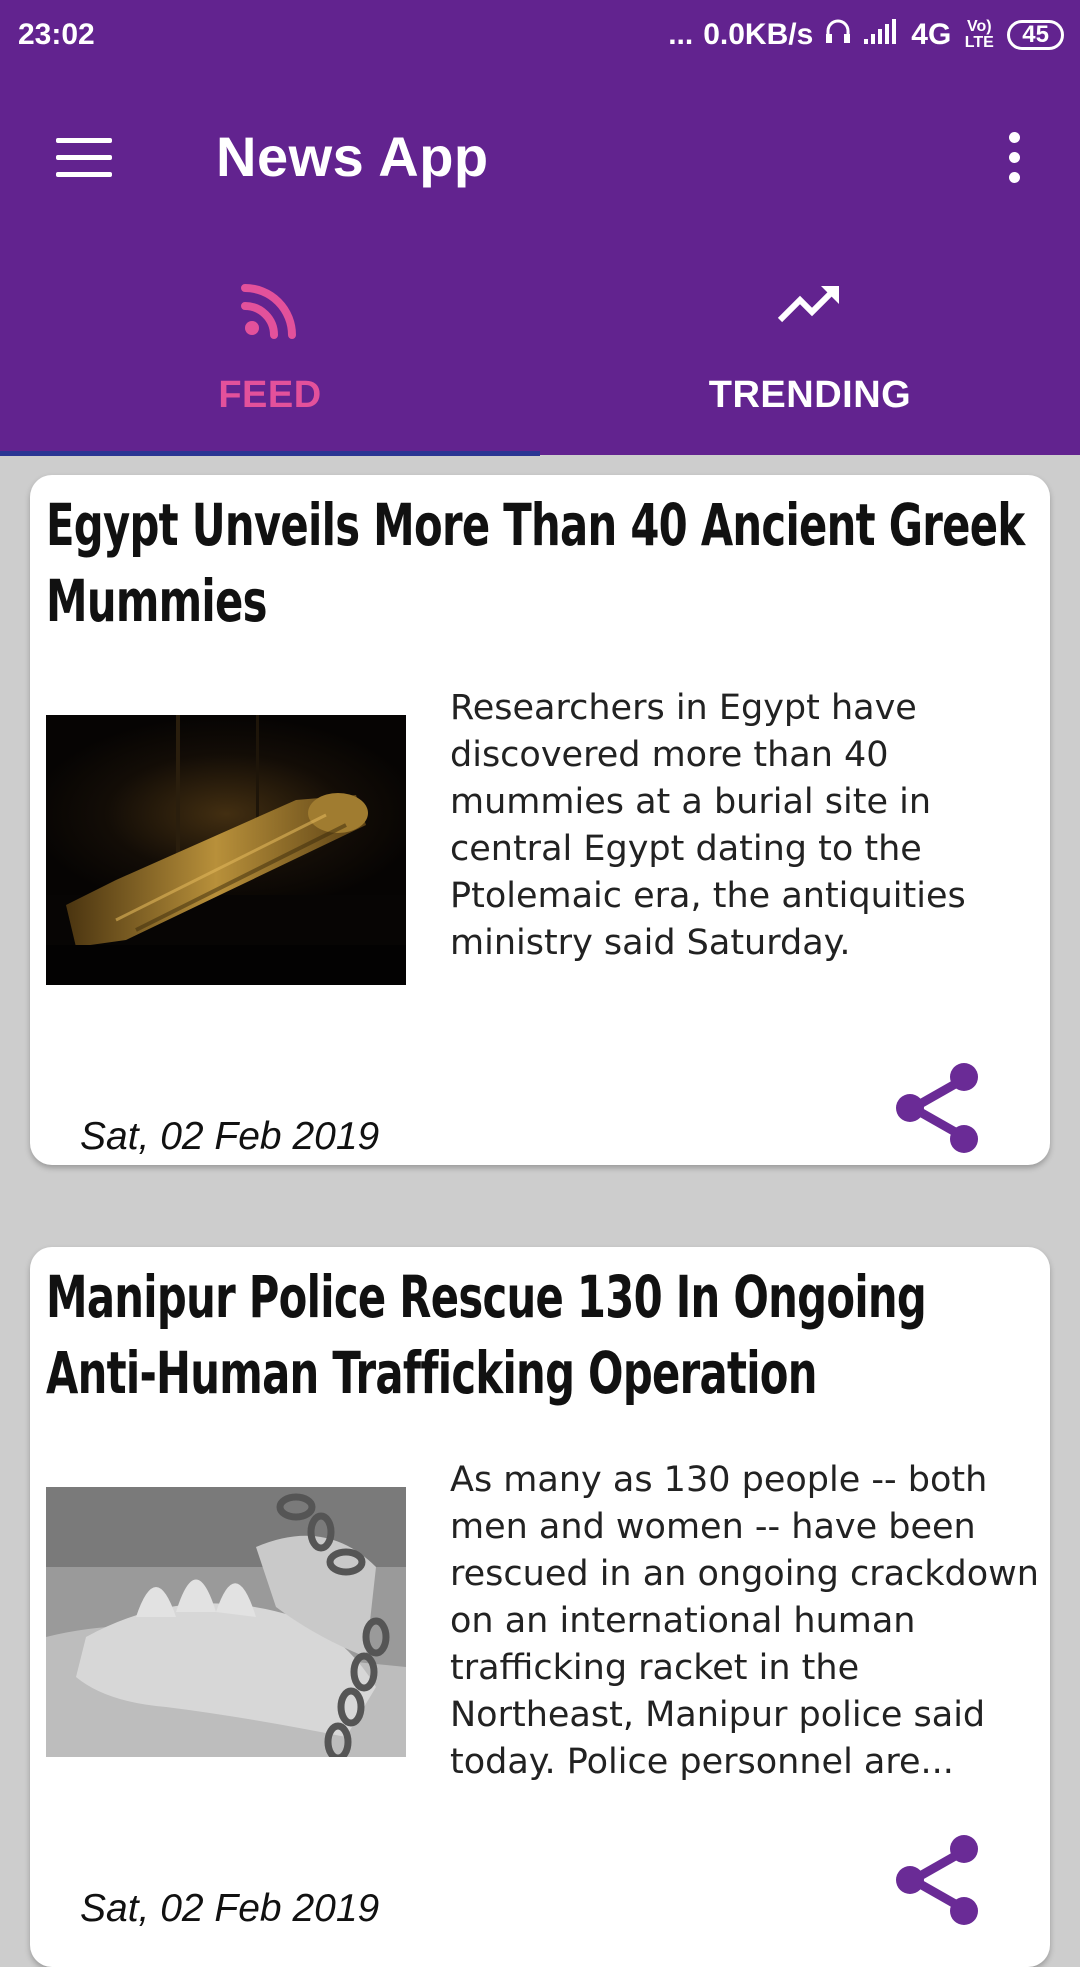 The width and height of the screenshot is (1080, 1967). Describe the element at coordinates (270, 453) in the screenshot. I see `tab-indicator` at that location.